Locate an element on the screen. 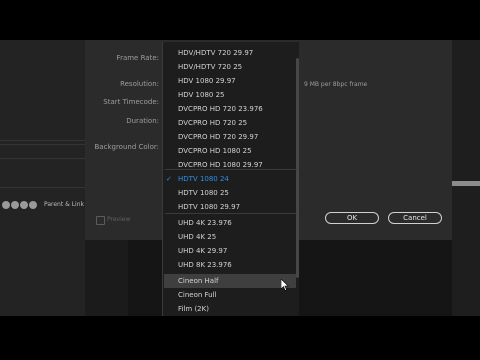 The image size is (480, 360). menu-item: HDTV 1080 29.97 is located at coordinates (209, 207).